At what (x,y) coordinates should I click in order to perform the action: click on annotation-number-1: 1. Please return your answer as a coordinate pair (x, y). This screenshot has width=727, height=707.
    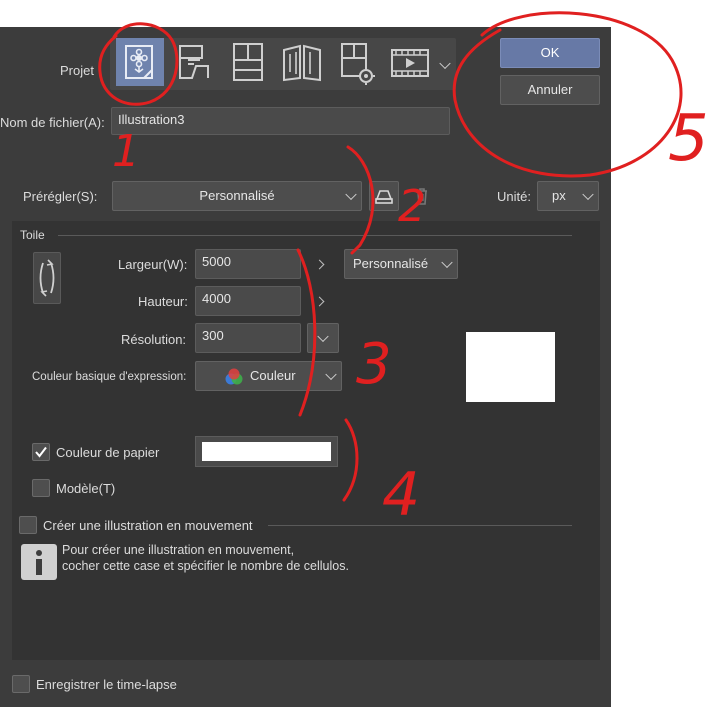
    Looking at the image, I should click on (126, 151).